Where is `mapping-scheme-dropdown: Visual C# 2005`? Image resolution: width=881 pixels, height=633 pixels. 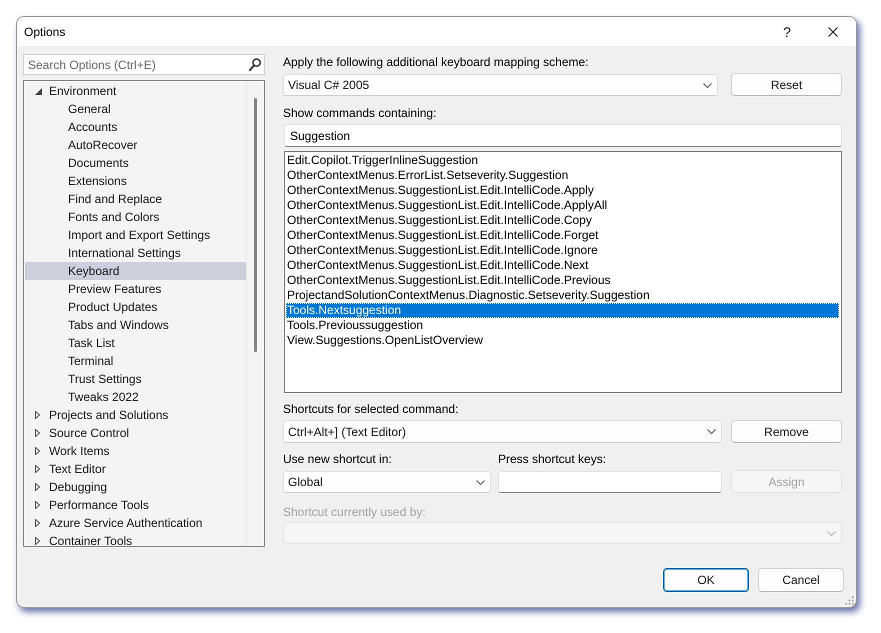 mapping-scheme-dropdown: Visual C# 2005 is located at coordinates (500, 85).